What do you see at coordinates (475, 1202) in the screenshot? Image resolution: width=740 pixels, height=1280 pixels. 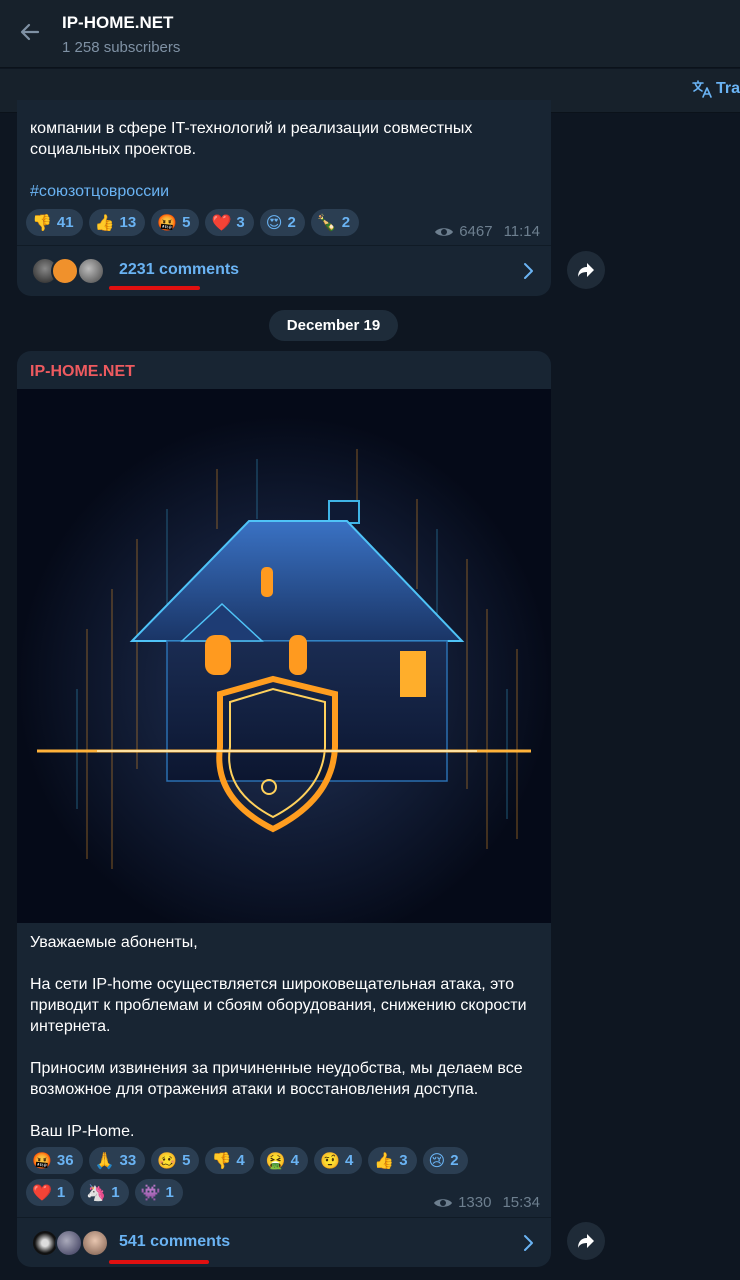 I see `view-count: 1330` at bounding box center [475, 1202].